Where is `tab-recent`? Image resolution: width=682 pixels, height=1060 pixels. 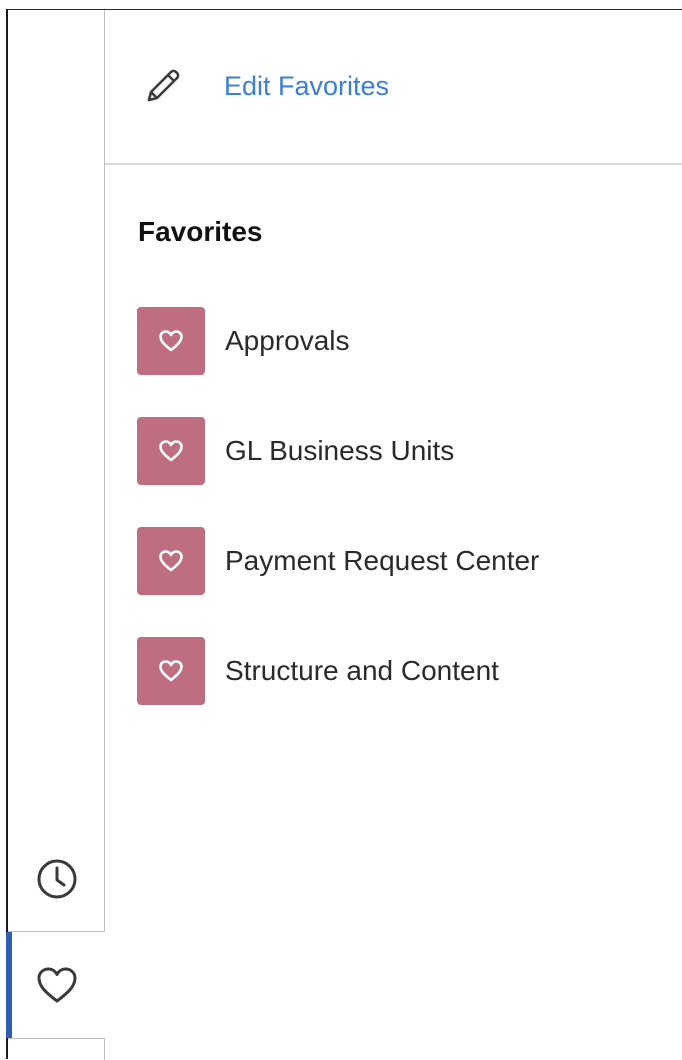
tab-recent is located at coordinates (56, 879).